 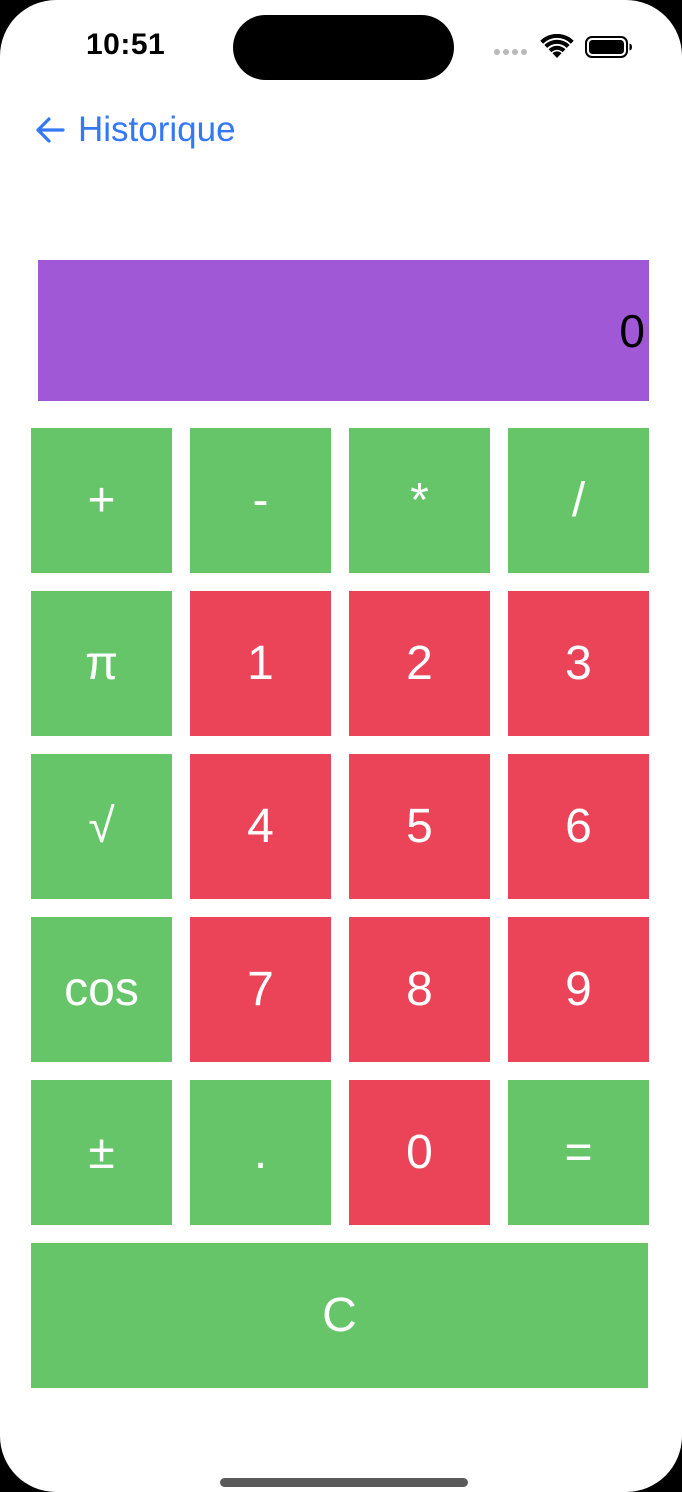 I want to click on key-3: 3, so click(x=578, y=663).